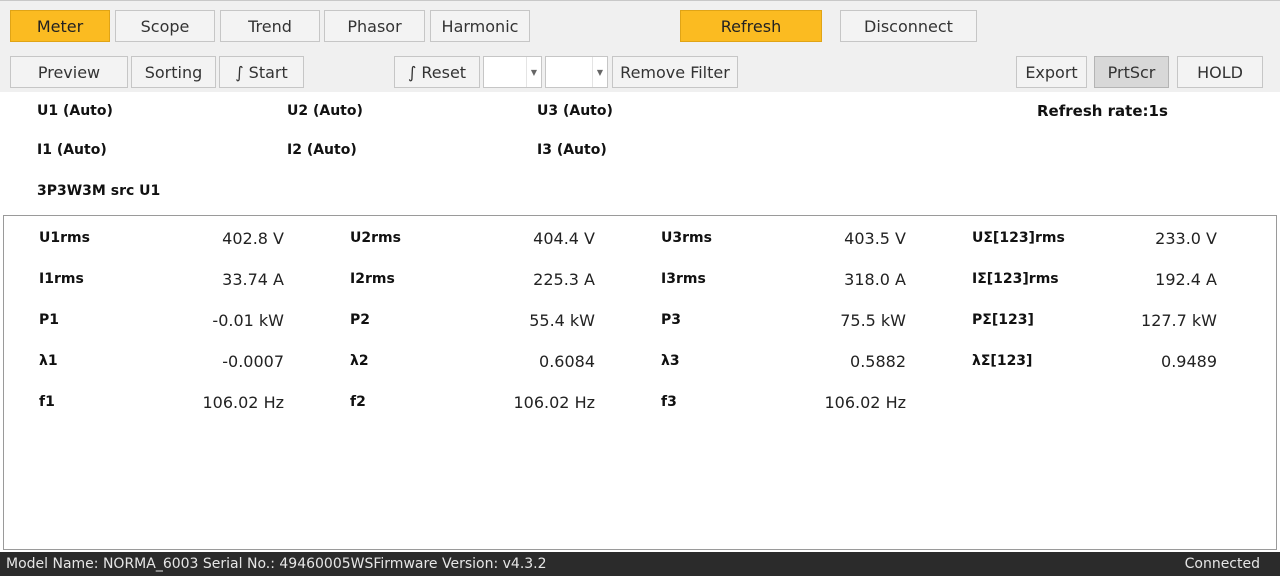  What do you see at coordinates (360, 320) in the screenshot?
I see `measurement-name: P2` at bounding box center [360, 320].